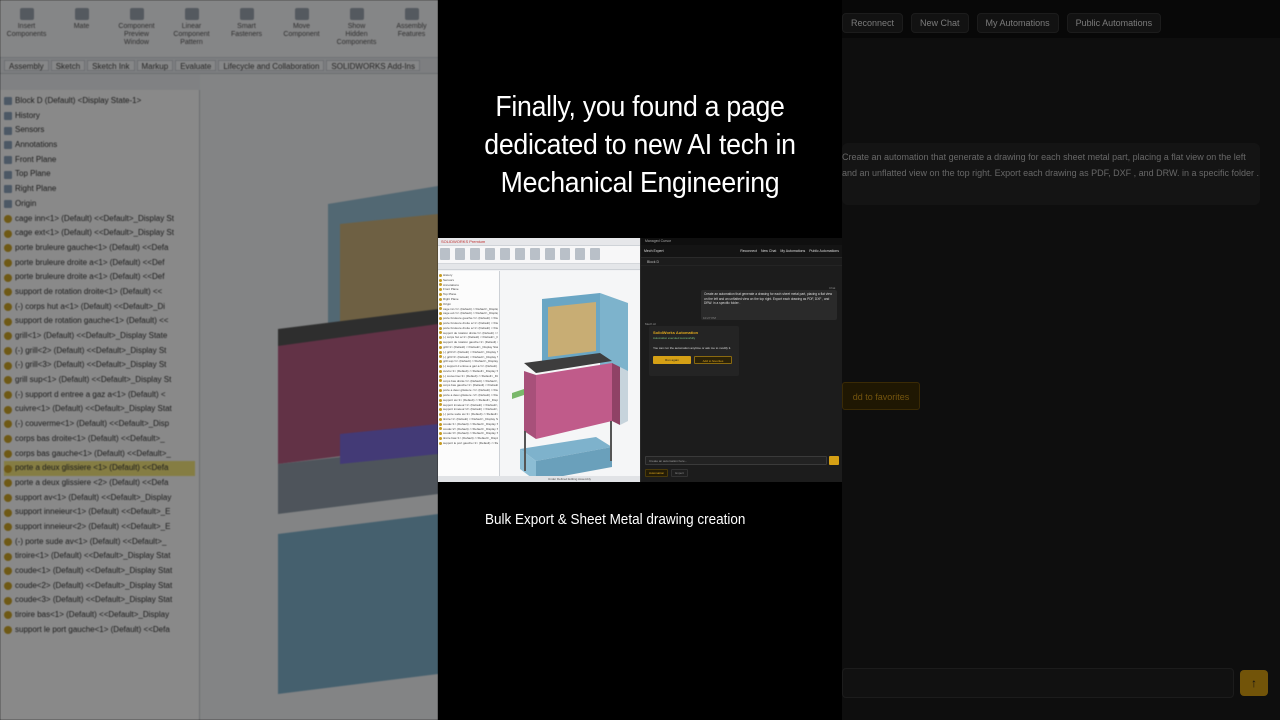 The image size is (1280, 720). I want to click on cad-tab: Assembly, so click(26, 65).